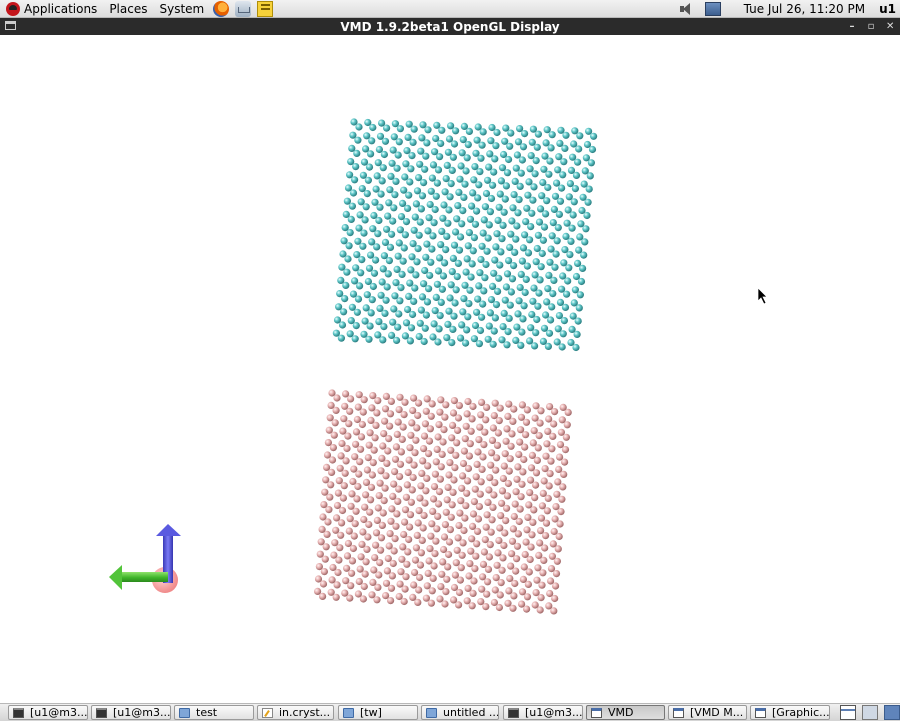 This screenshot has width=900, height=721. I want to click on minimize-button: –, so click(852, 26).